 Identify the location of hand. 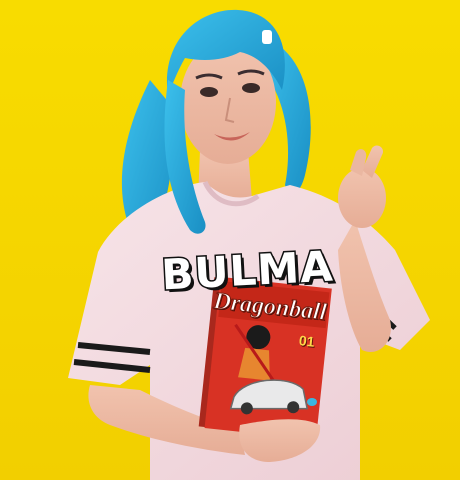
(362, 198).